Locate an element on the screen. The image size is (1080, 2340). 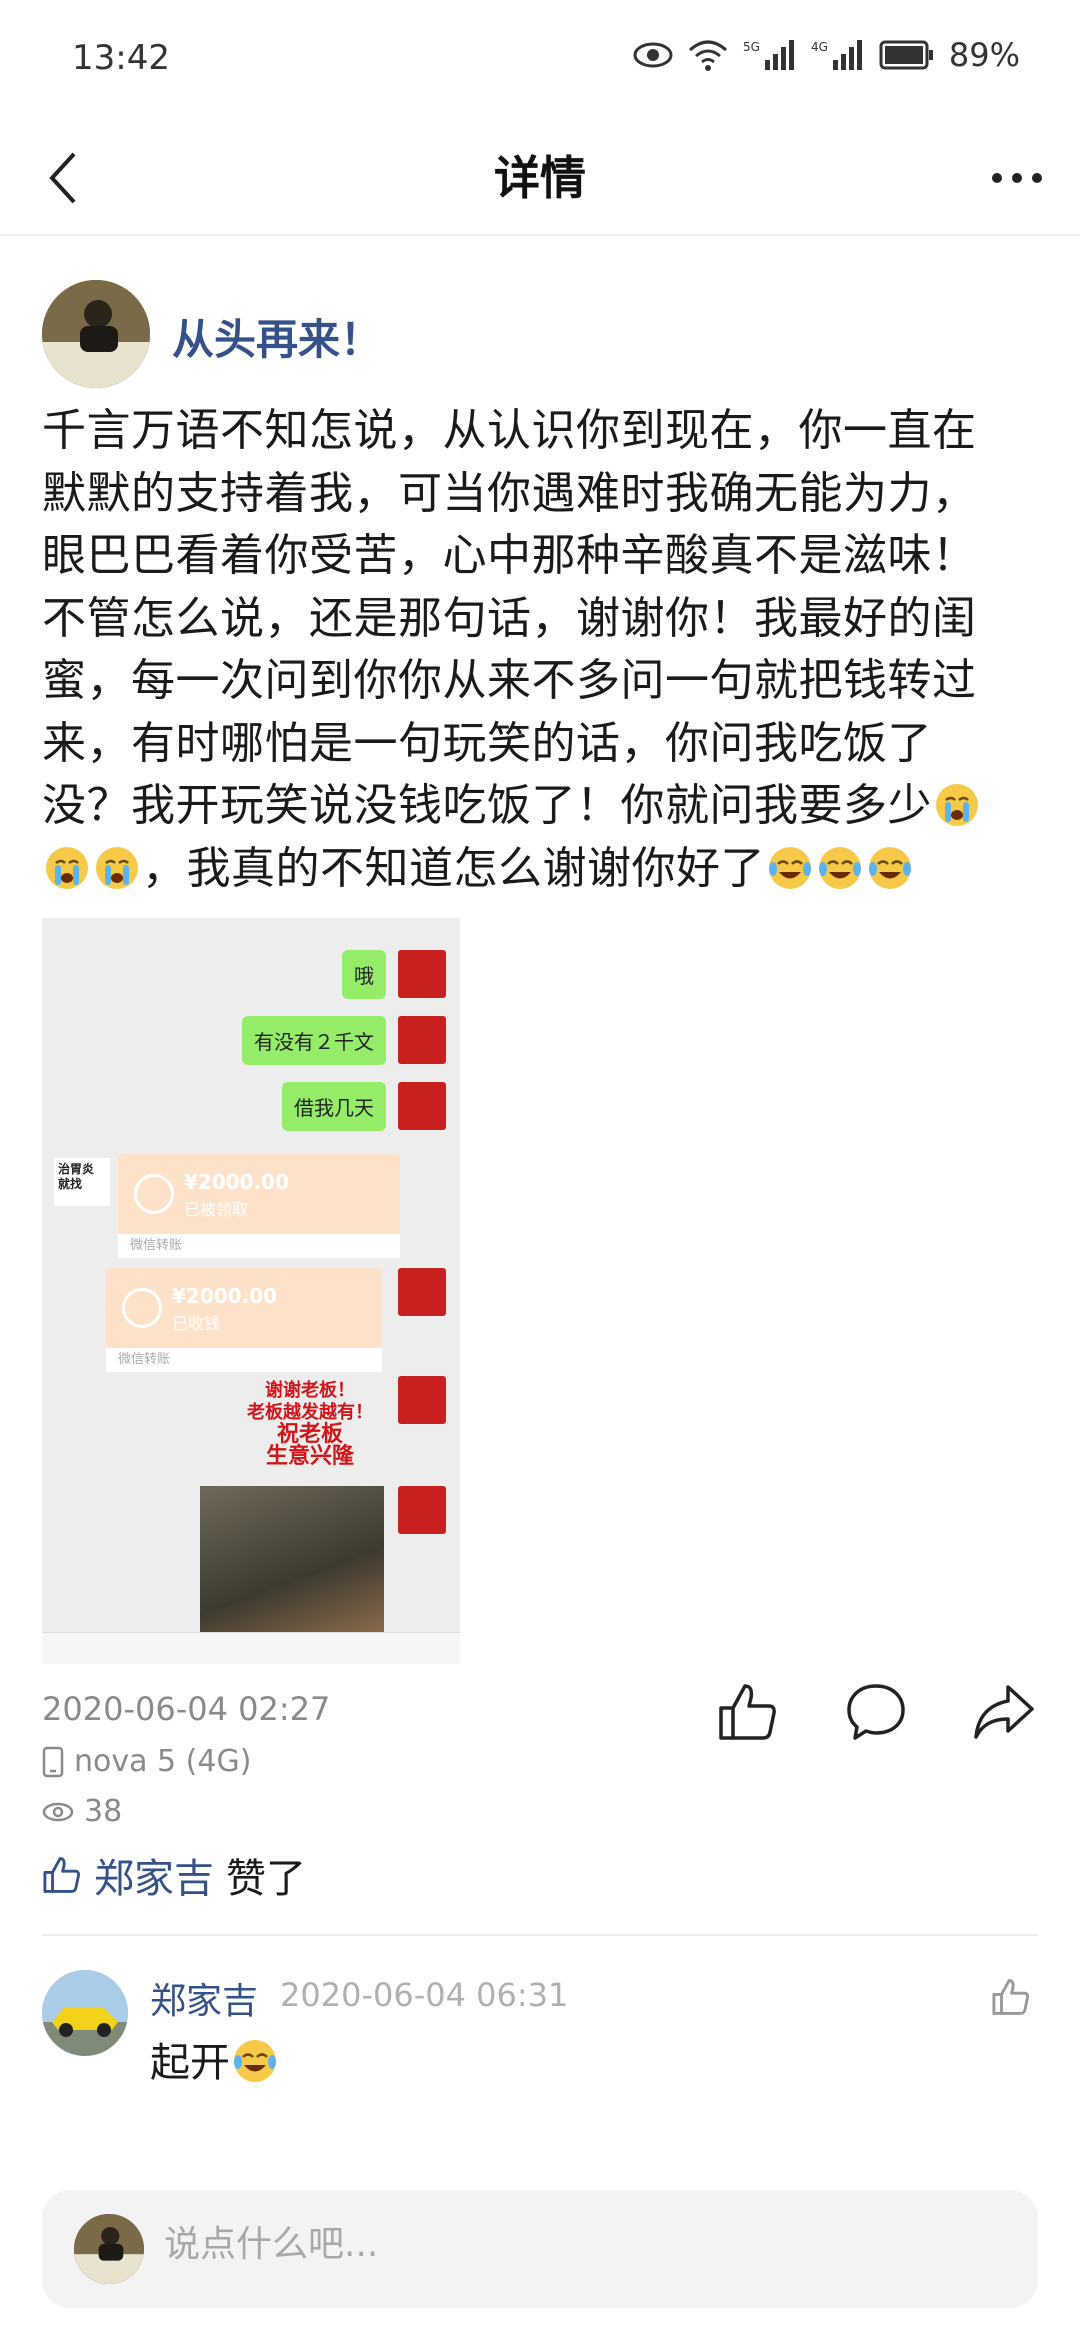
page-title: 详情 is located at coordinates (540, 178).